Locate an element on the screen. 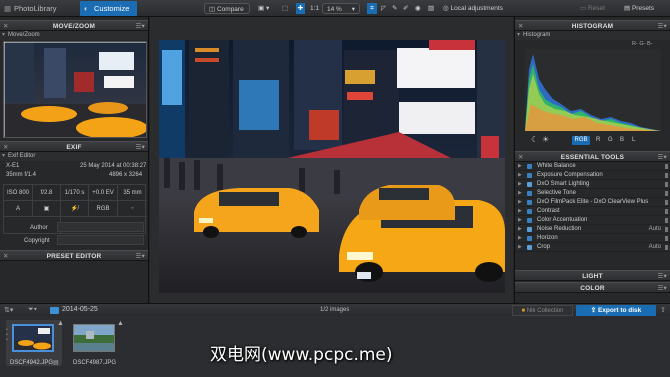  reset-button: ▭ Reset is located at coordinates (592, 8).